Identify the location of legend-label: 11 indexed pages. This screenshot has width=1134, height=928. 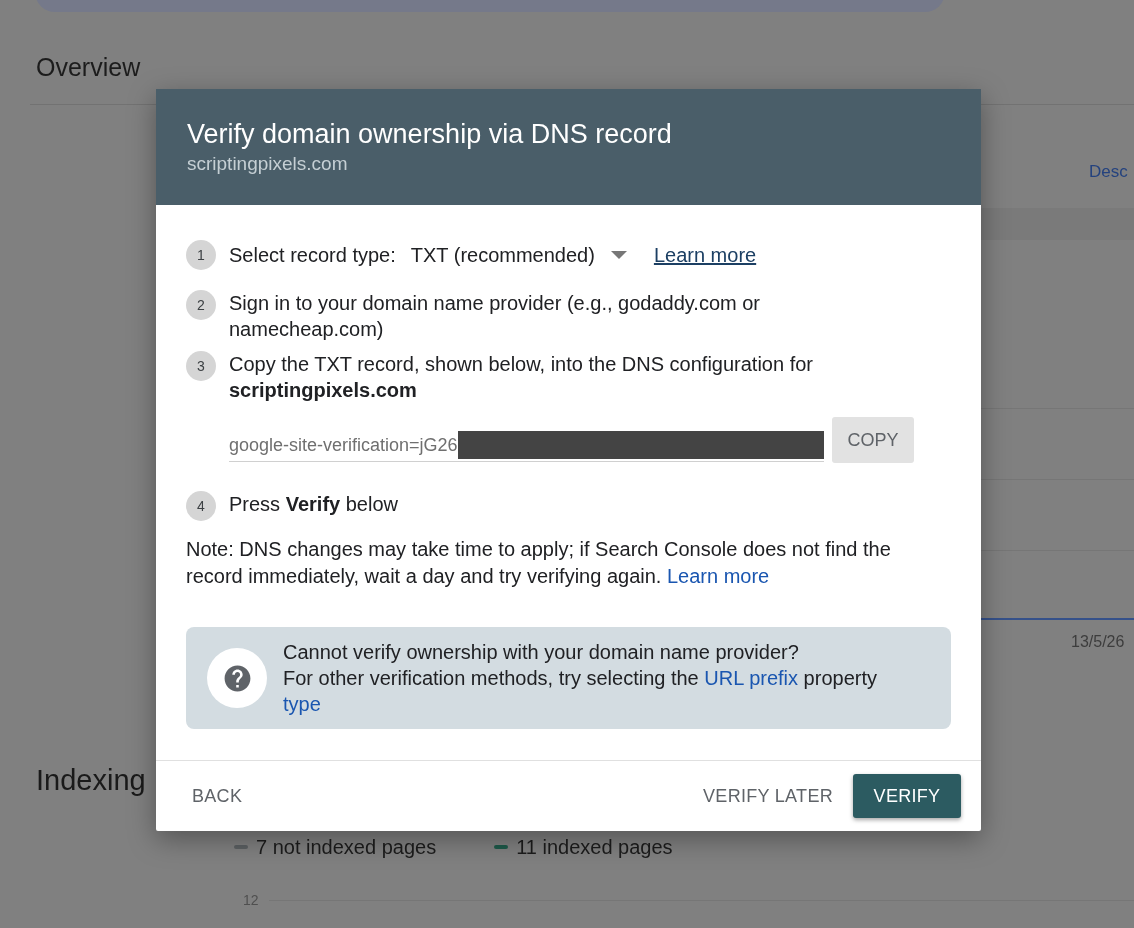
(594, 847).